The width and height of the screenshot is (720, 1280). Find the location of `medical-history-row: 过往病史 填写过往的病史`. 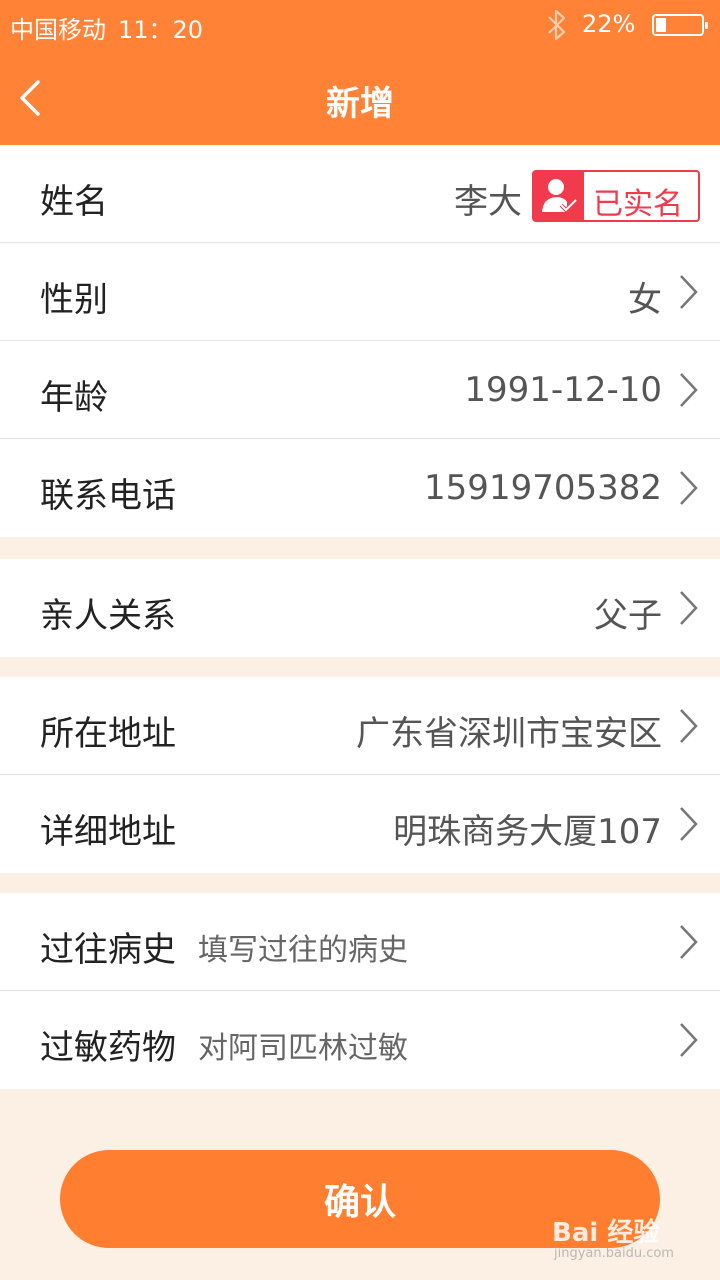

medical-history-row: 过往病史 填写过往的病史 is located at coordinates (360, 942).